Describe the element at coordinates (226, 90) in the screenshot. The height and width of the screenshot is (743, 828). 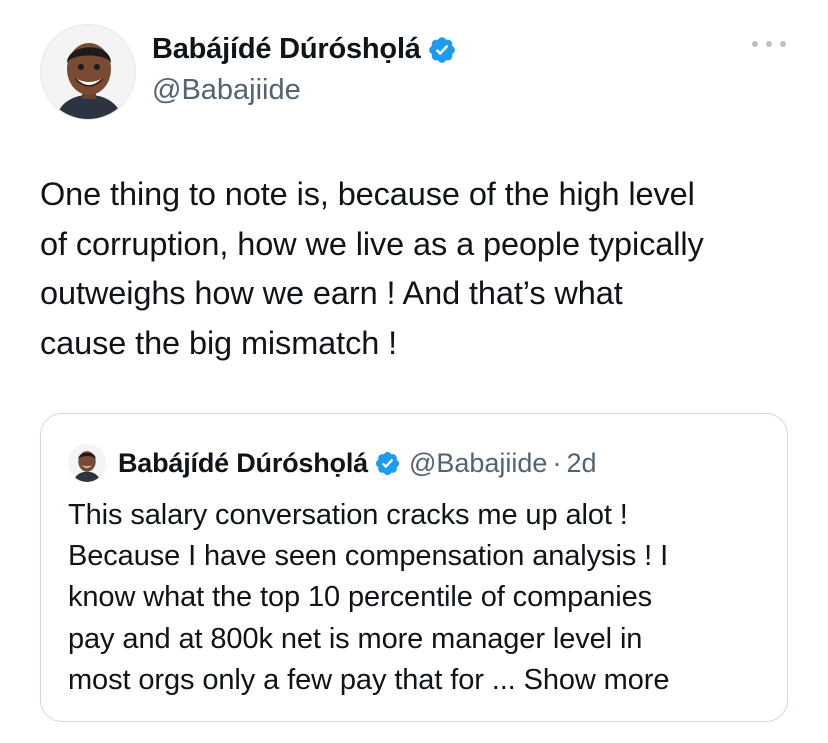
I see `author-handle: @Babajiide` at that location.